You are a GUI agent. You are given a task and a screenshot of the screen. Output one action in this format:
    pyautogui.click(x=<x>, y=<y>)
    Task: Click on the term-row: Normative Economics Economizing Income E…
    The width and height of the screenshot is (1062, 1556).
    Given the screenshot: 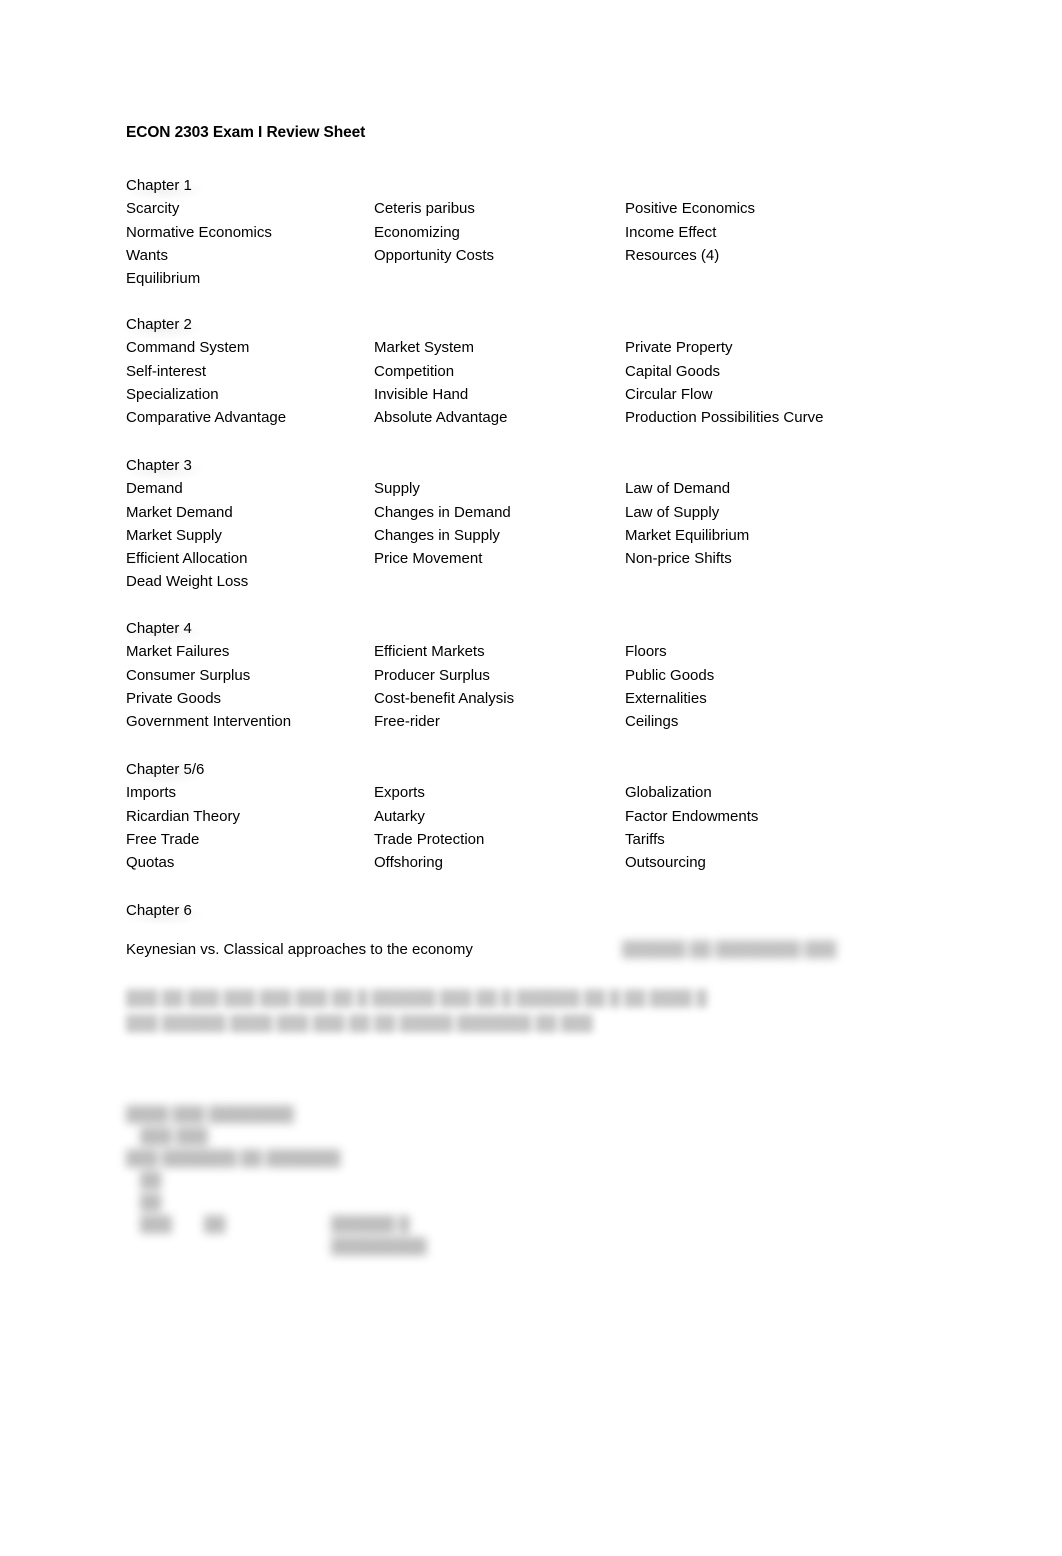 What is the action you would take?
    pyautogui.click(x=556, y=232)
    